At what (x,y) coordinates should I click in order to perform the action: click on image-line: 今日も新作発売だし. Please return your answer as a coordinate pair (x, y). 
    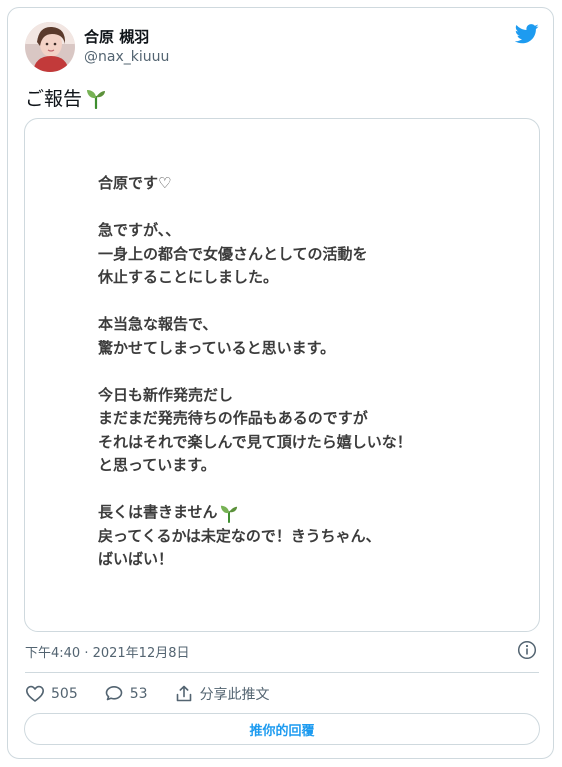
    Looking at the image, I should click on (166, 394).